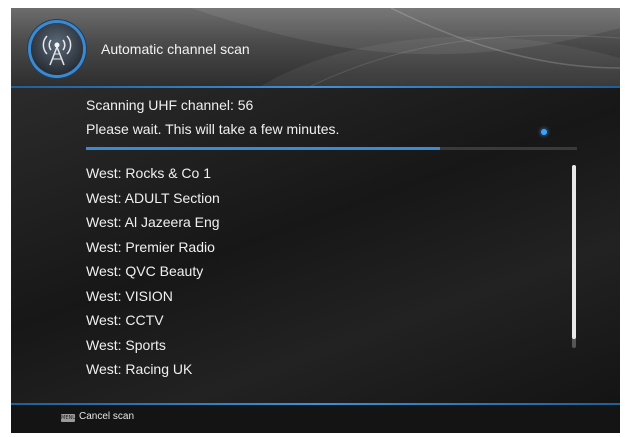  What do you see at coordinates (150, 246) in the screenshot?
I see `channel-list-item: West: Premier Radio` at bounding box center [150, 246].